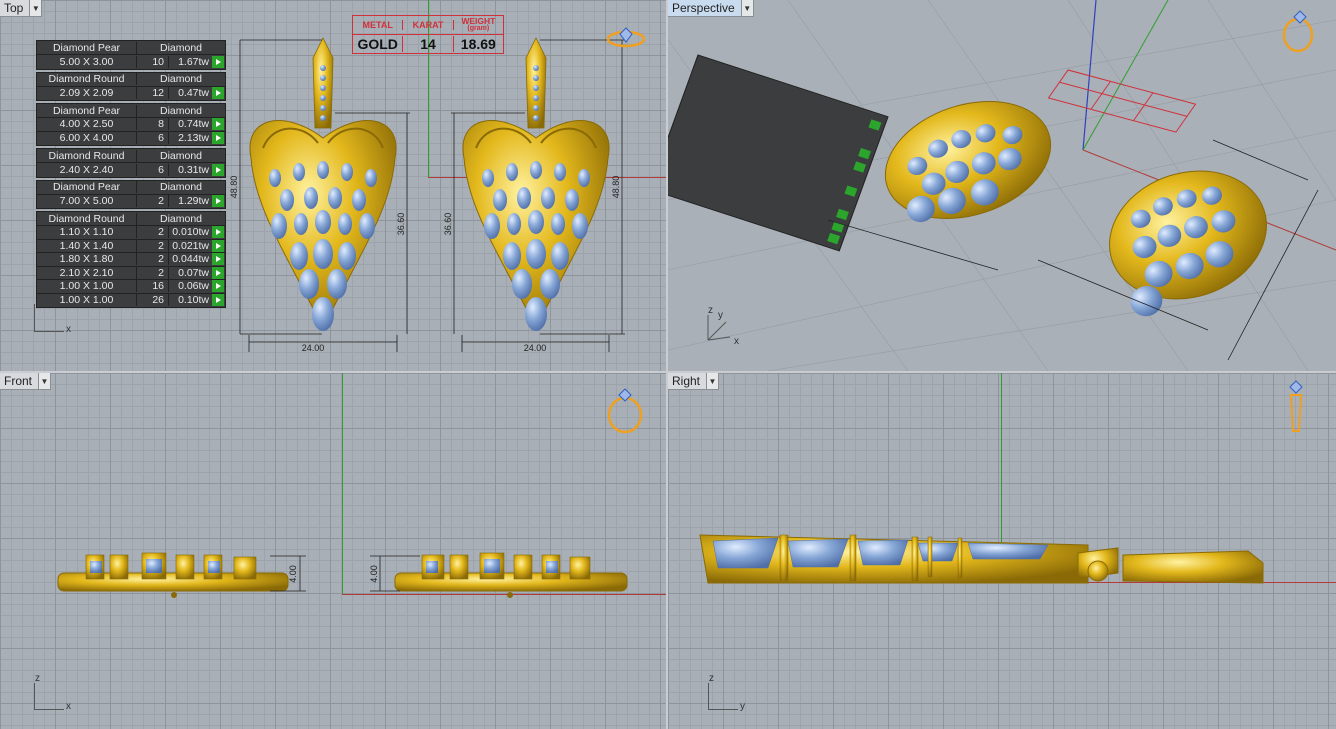 Image resolution: width=1336 pixels, height=729 pixels. I want to click on stone-row: 1.40 X 1.40 2 0.021tw, so click(131, 246).